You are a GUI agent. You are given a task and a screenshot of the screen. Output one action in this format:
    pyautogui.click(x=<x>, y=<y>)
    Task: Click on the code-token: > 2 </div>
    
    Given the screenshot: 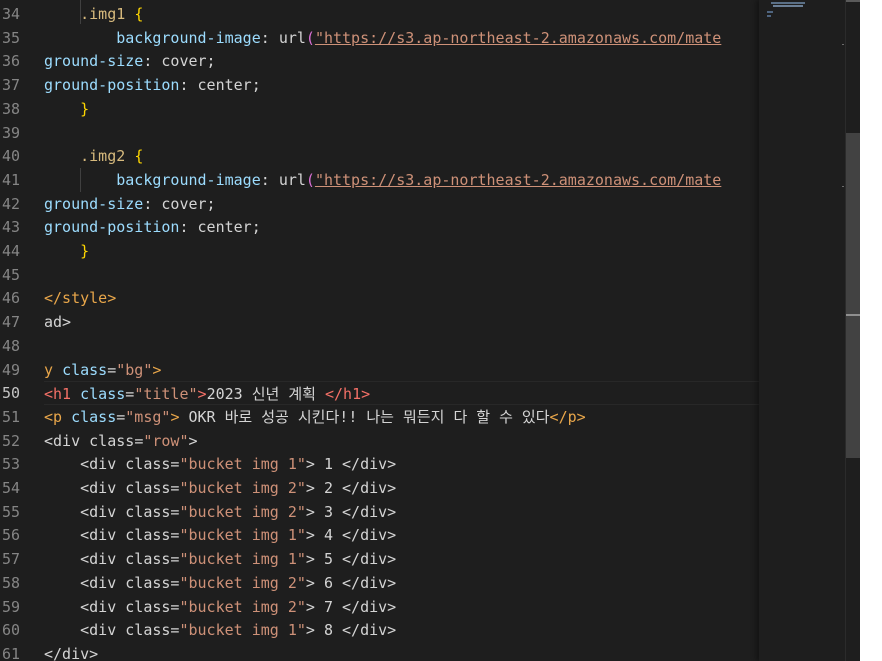 What is the action you would take?
    pyautogui.click(x=351, y=488)
    